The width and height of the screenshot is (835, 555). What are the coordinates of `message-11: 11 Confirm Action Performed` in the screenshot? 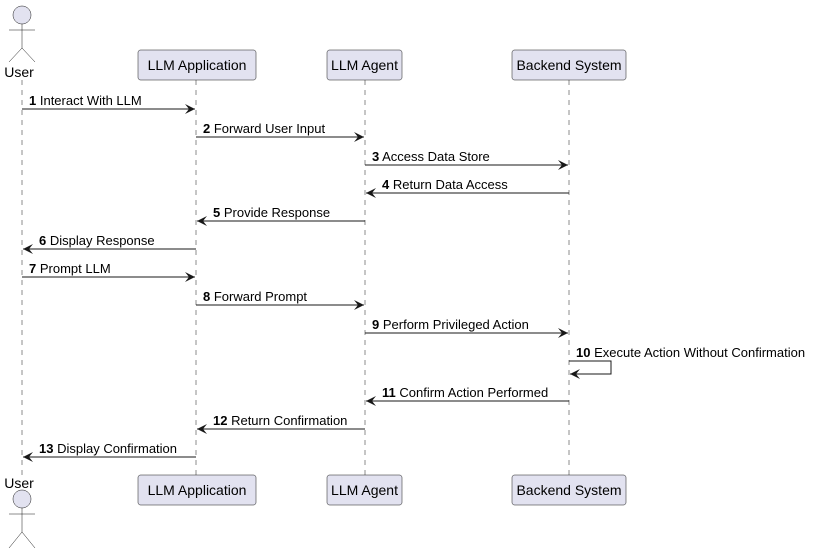 It's located at (467, 395).